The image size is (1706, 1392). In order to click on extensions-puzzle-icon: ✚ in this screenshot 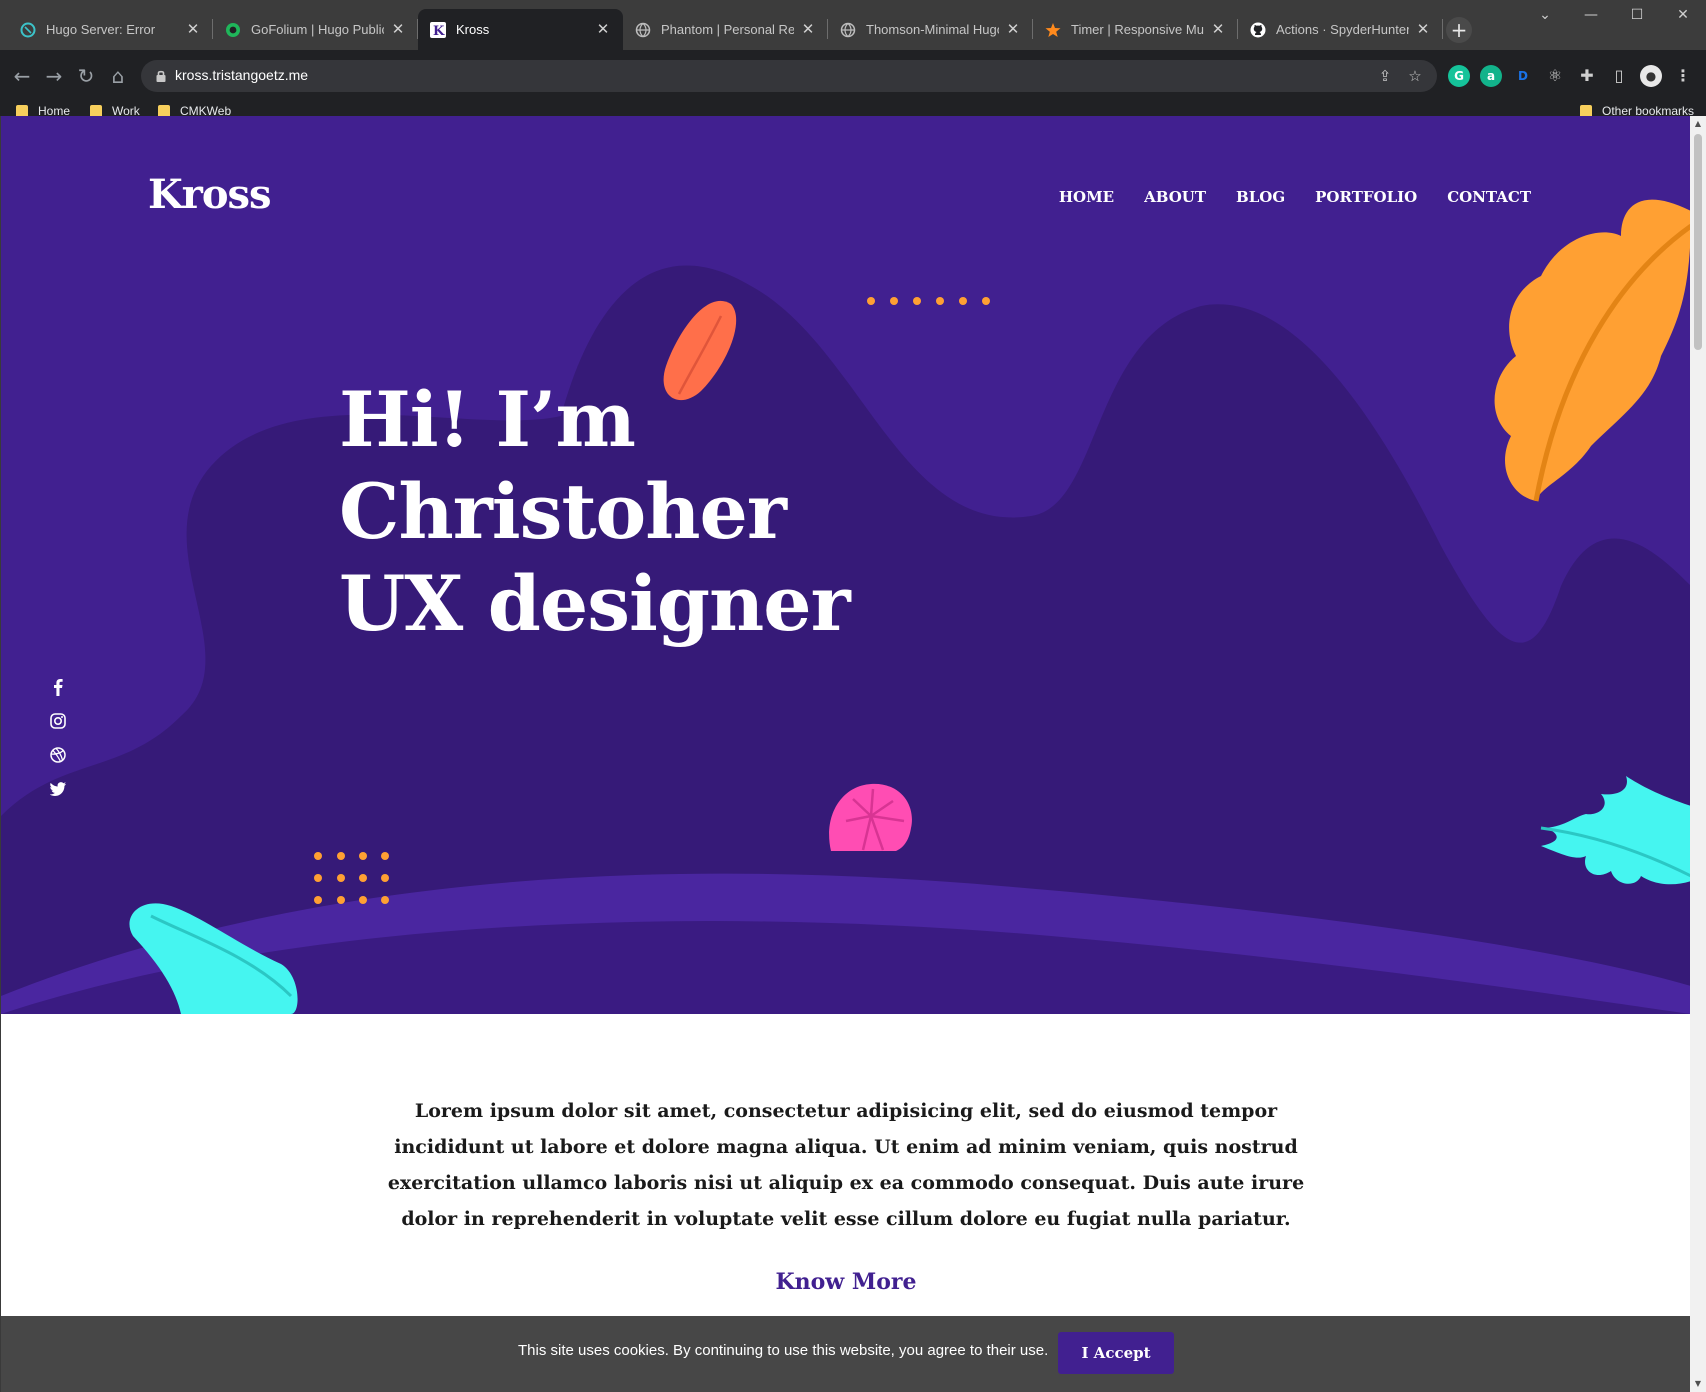, I will do `click(1587, 76)`.